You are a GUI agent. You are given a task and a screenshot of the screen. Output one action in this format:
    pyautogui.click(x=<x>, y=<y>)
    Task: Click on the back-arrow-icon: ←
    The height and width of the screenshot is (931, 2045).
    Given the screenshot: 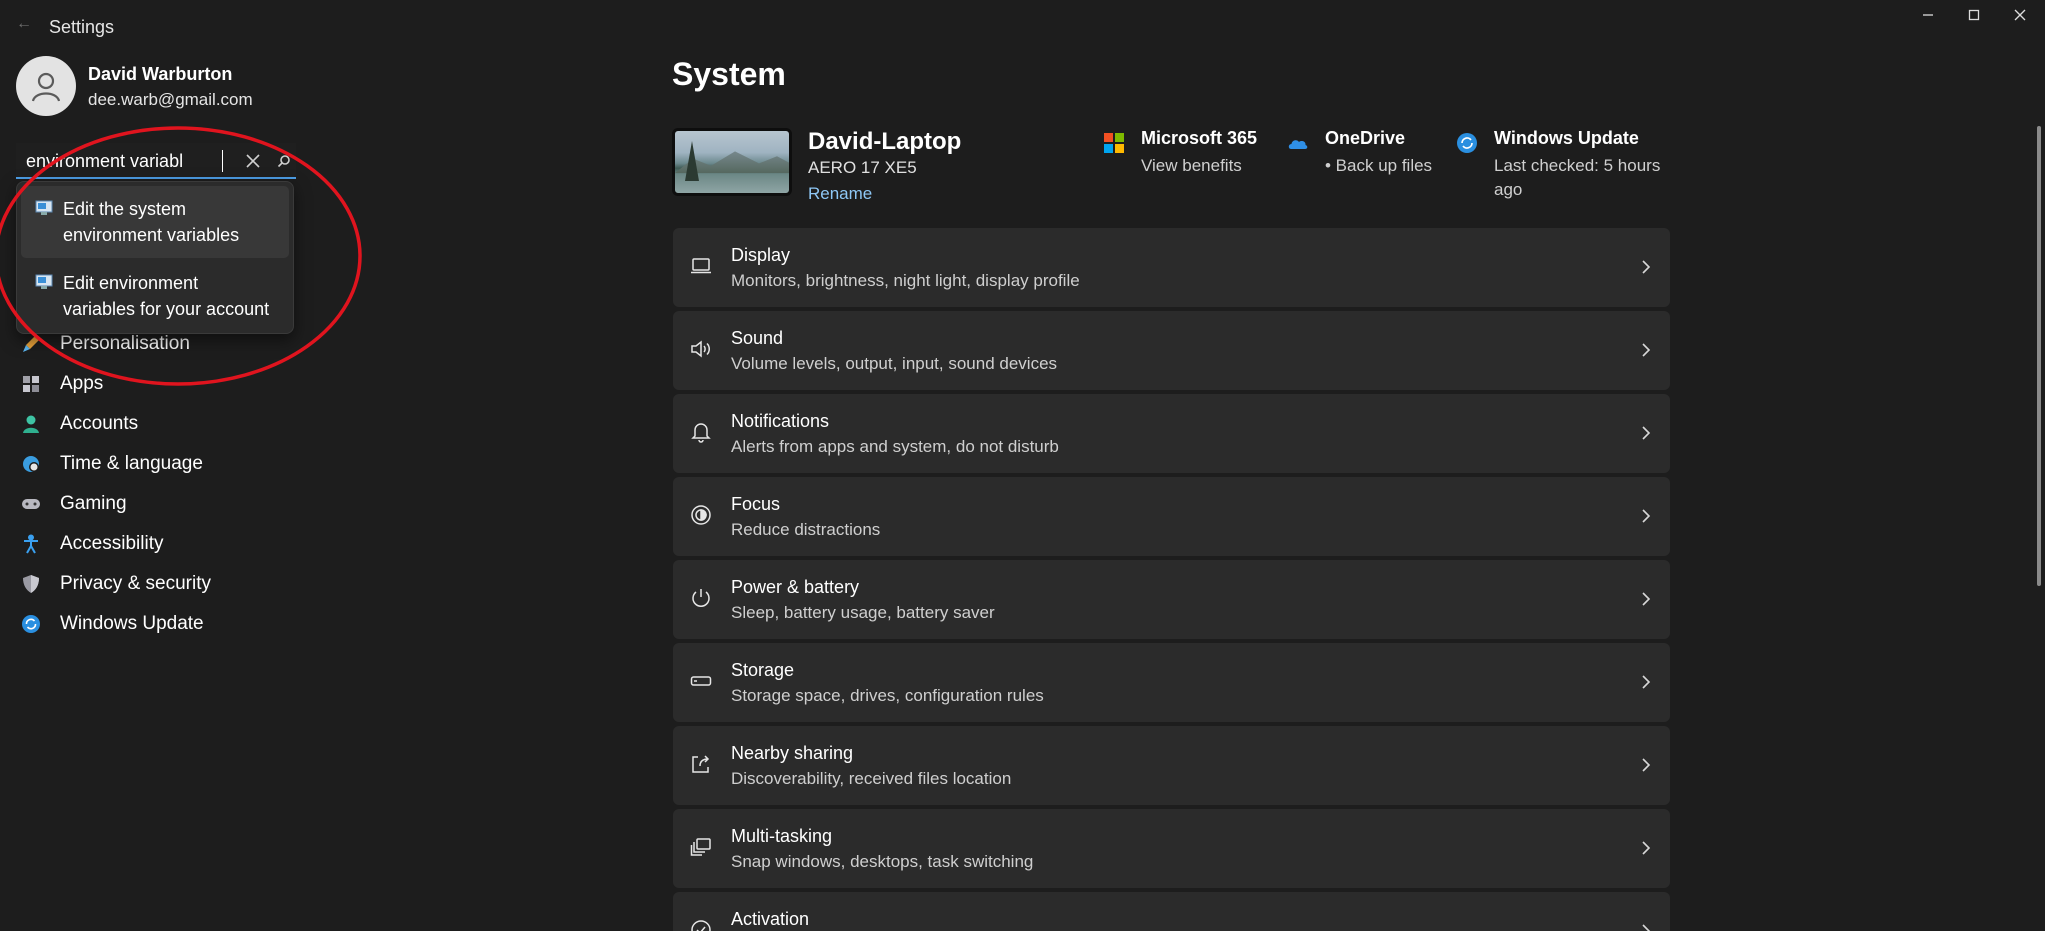 What is the action you would take?
    pyautogui.click(x=24, y=24)
    